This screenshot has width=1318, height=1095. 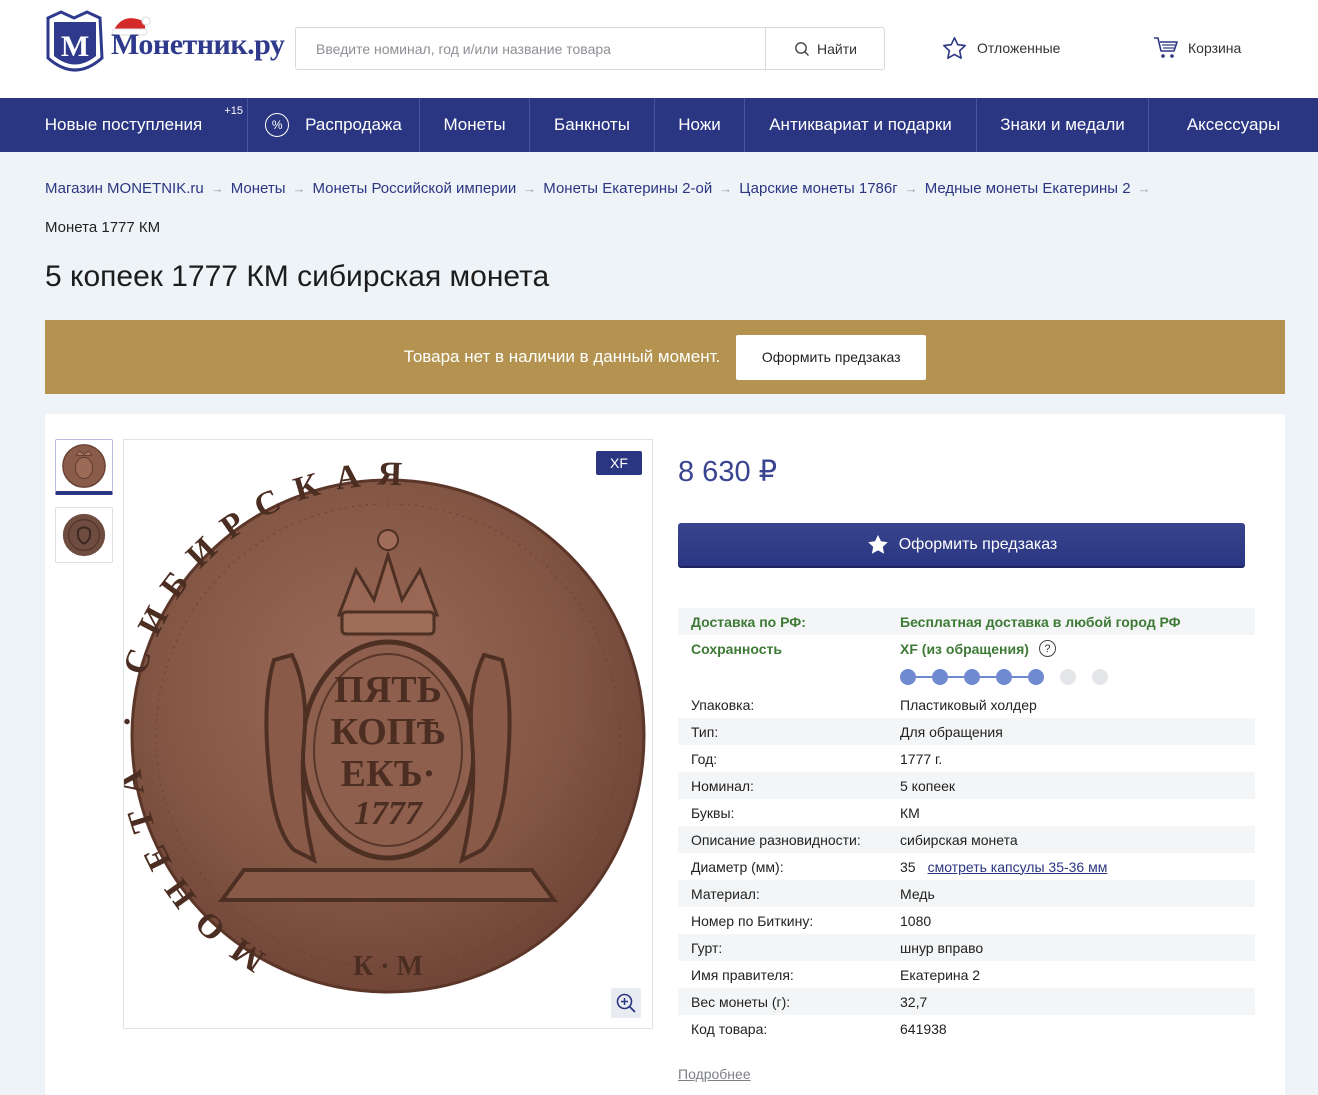 I want to click on breadcrumb-current: Монета 1777 КМ, so click(x=103, y=227).